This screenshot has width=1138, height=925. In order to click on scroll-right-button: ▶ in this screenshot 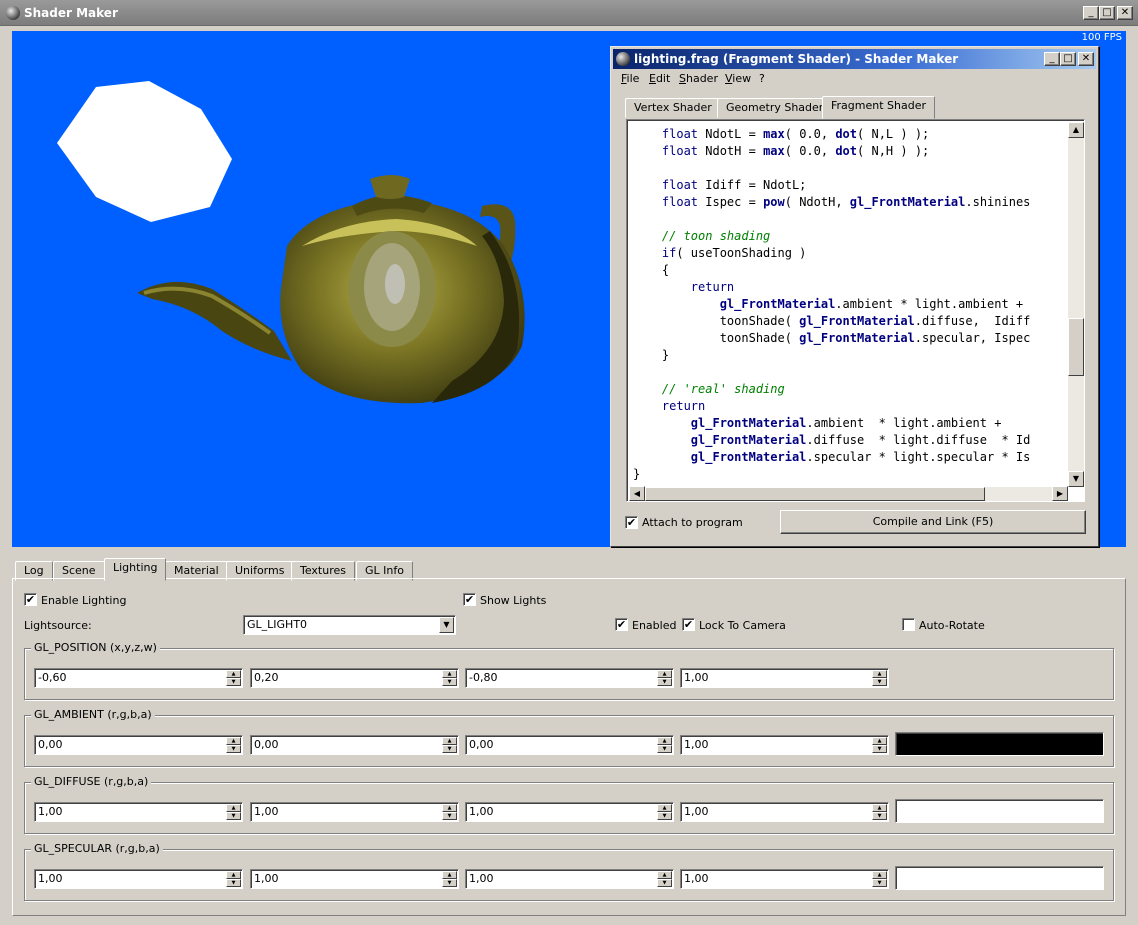, I will do `click(1060, 493)`.